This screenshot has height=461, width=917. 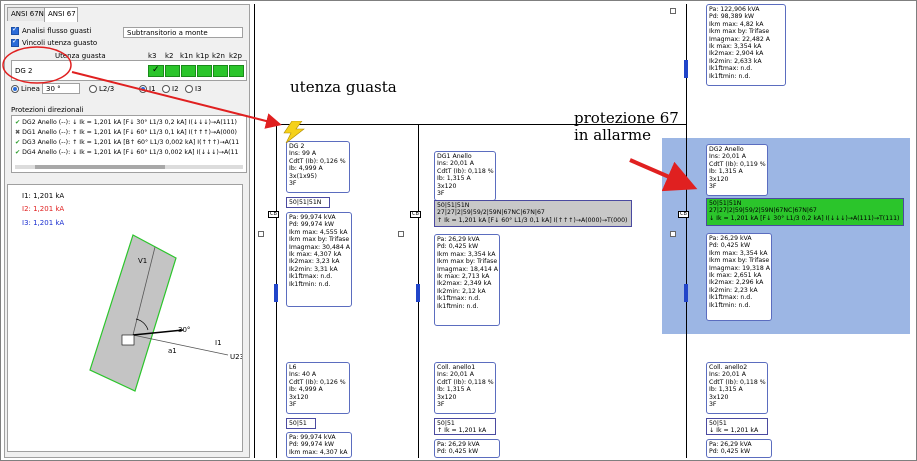 I want to click on col-k1n: k1n, so click(x=186, y=56).